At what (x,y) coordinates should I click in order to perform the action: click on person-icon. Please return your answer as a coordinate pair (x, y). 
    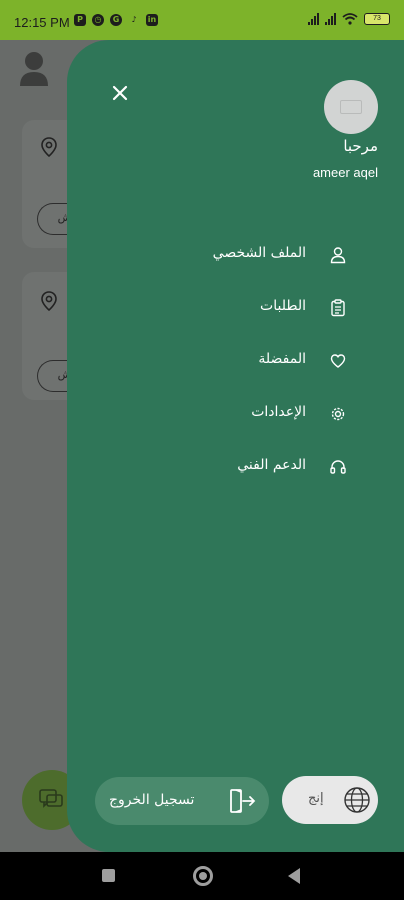
    Looking at the image, I should click on (338, 255).